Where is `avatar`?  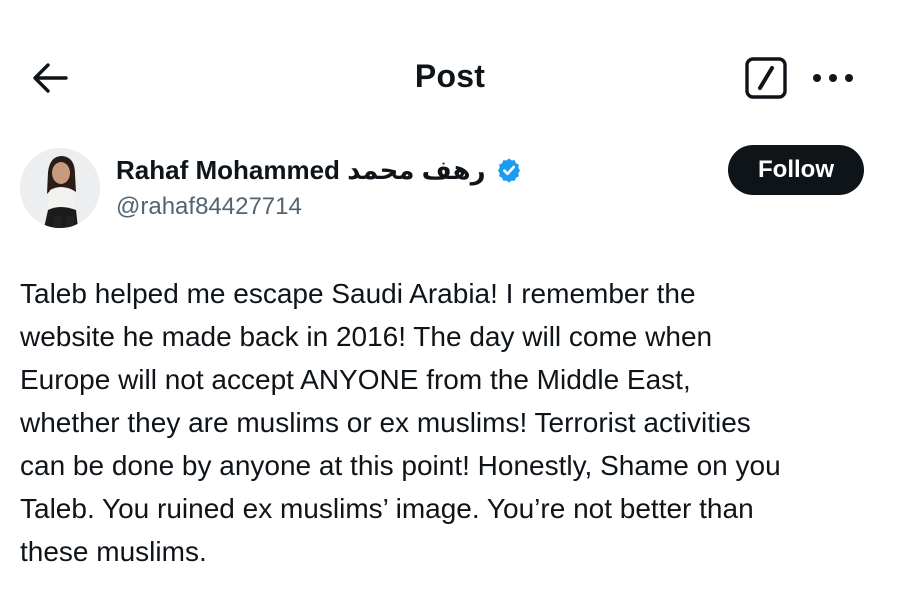 avatar is located at coordinates (60, 188).